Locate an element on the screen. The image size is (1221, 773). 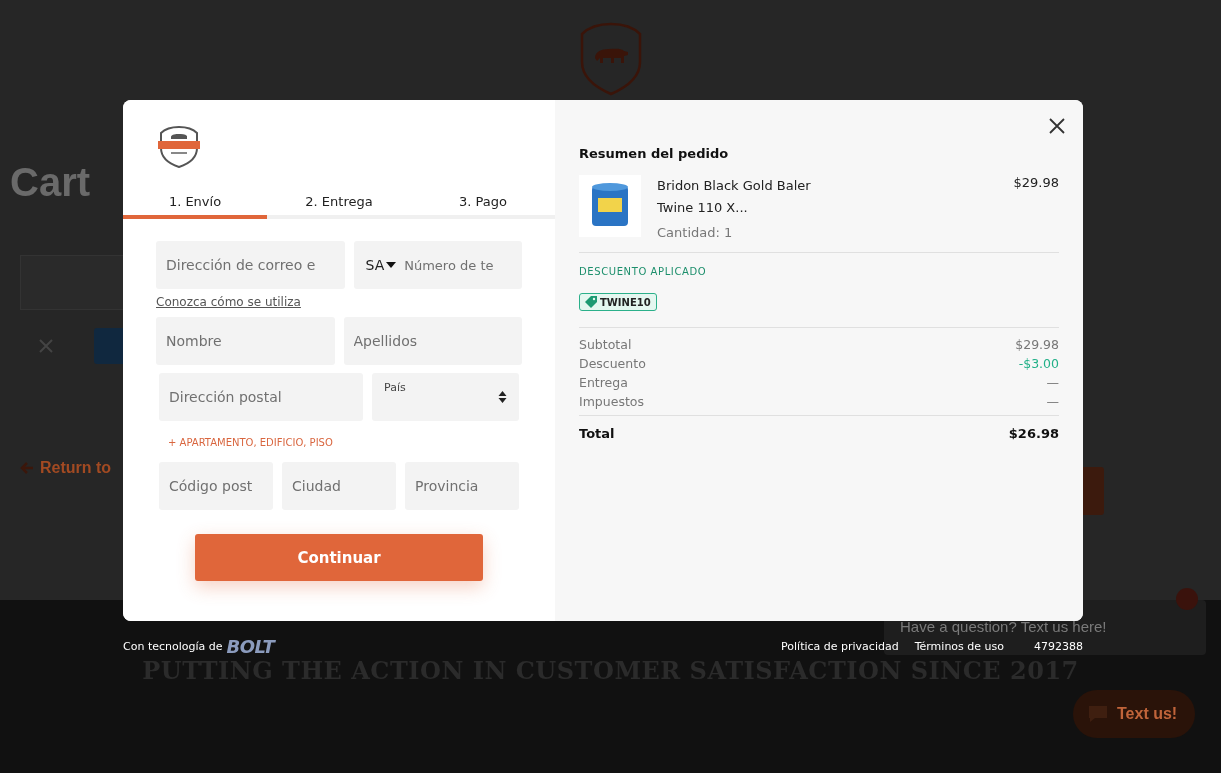
footer-link: Términos de uso is located at coordinates (959, 646).